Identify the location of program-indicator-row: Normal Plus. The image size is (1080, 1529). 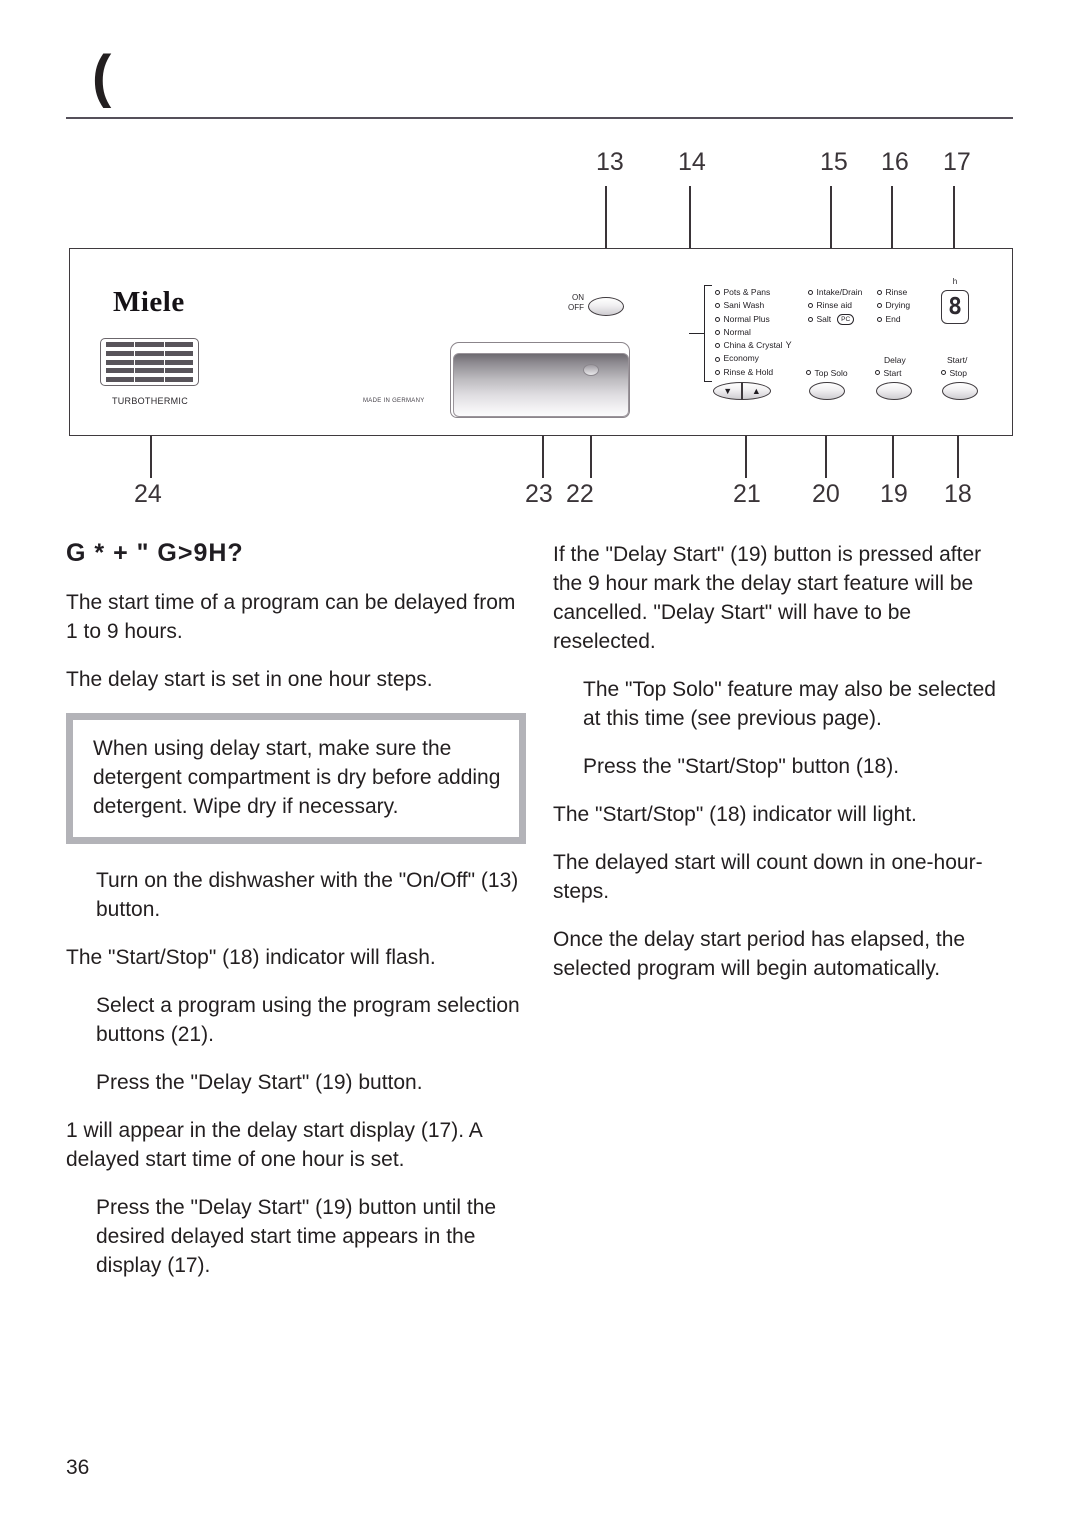
(753, 319).